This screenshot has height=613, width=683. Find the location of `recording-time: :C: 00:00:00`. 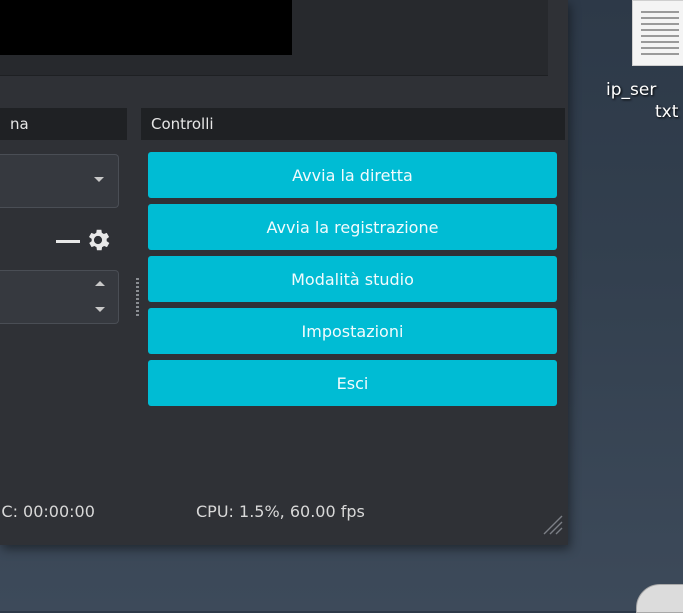

recording-time: :C: 00:00:00 is located at coordinates (47, 511).